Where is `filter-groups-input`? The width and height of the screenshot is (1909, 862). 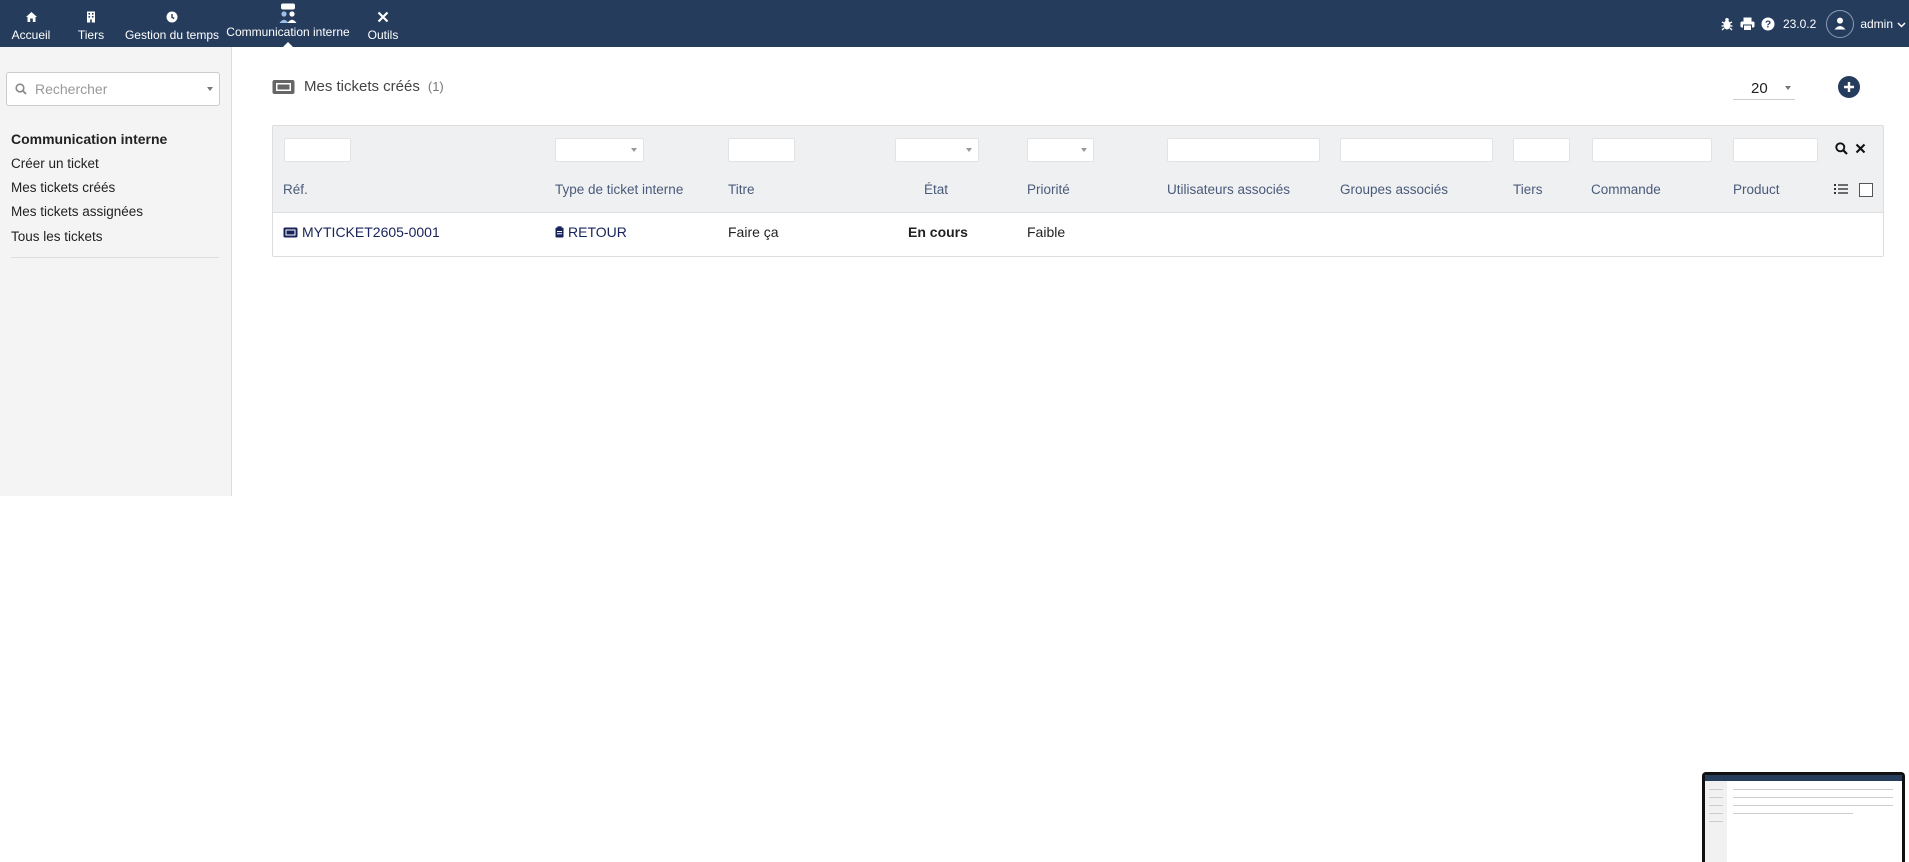
filter-groups-input is located at coordinates (1416, 150).